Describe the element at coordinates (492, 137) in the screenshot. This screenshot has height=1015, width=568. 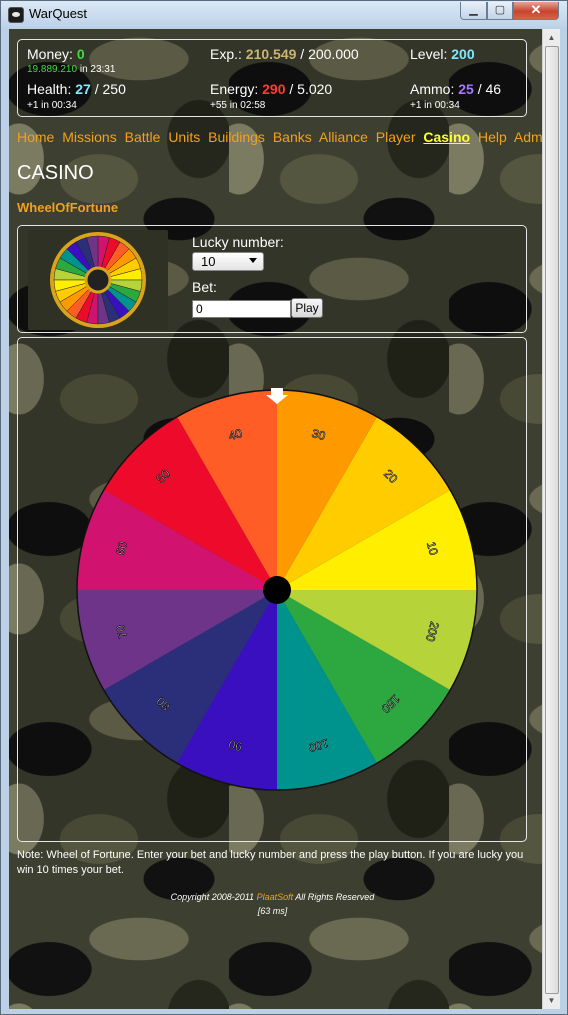
I see `nav-item-help: Help` at that location.